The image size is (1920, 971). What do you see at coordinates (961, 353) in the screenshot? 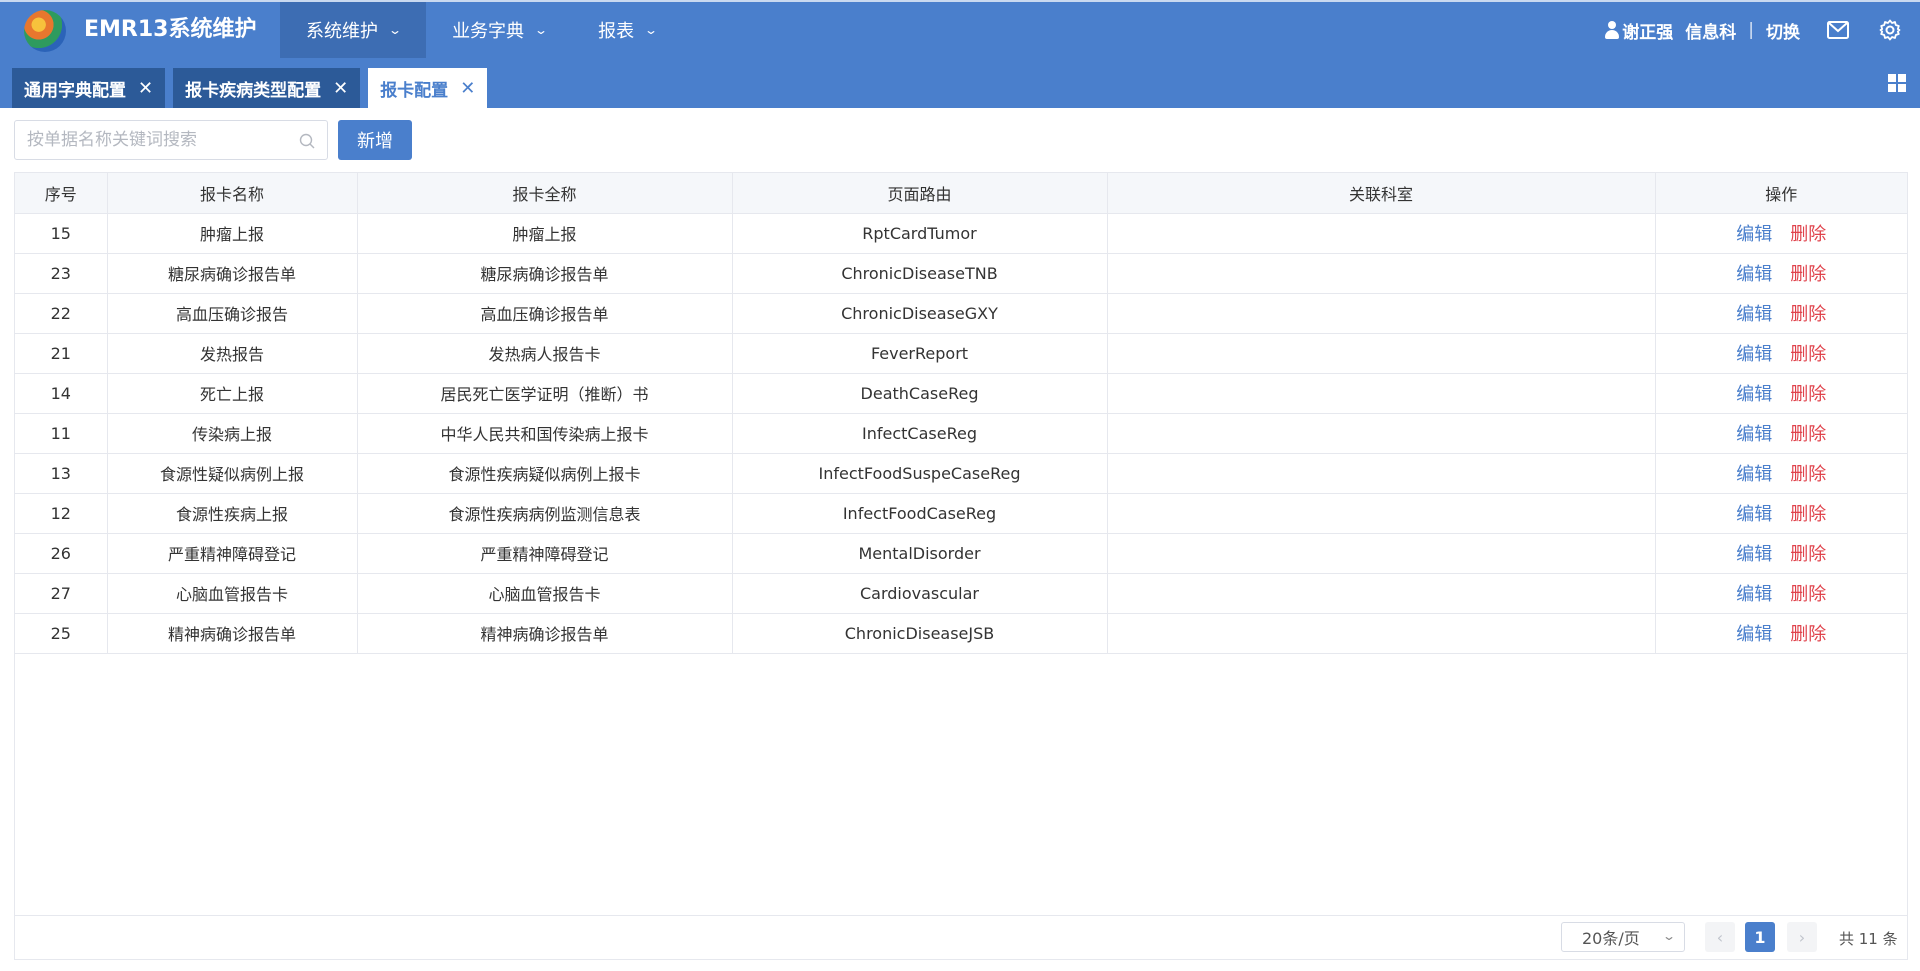
I see `table-row: 21 发热报告 发热病人报告卡 FeverReport 编辑 删除` at bounding box center [961, 353].